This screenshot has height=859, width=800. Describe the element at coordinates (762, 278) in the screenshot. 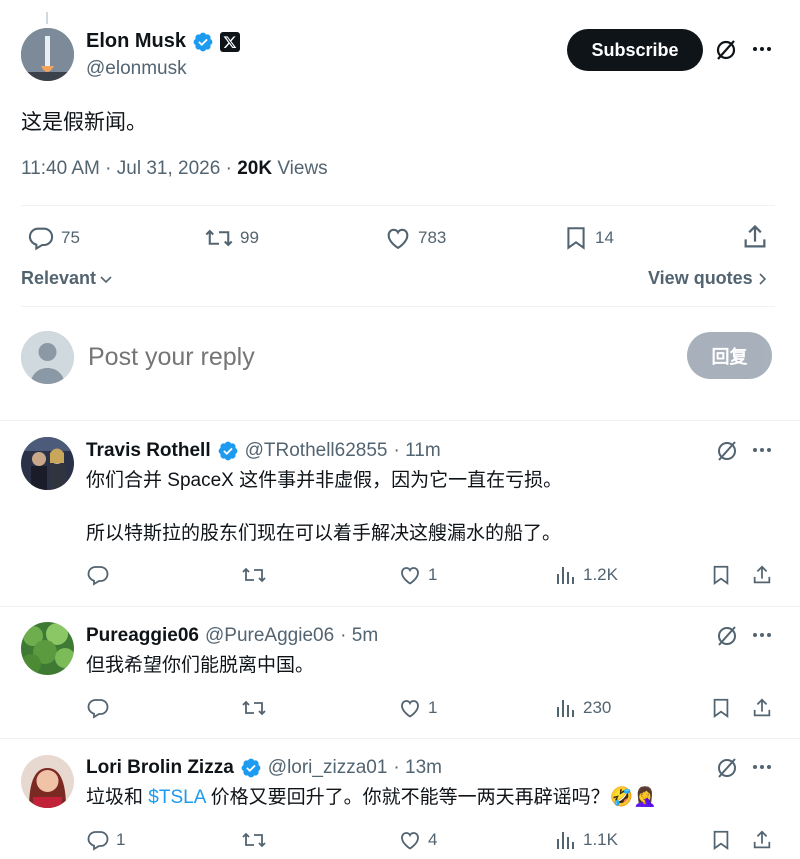

I see `chevron-right-icon` at that location.